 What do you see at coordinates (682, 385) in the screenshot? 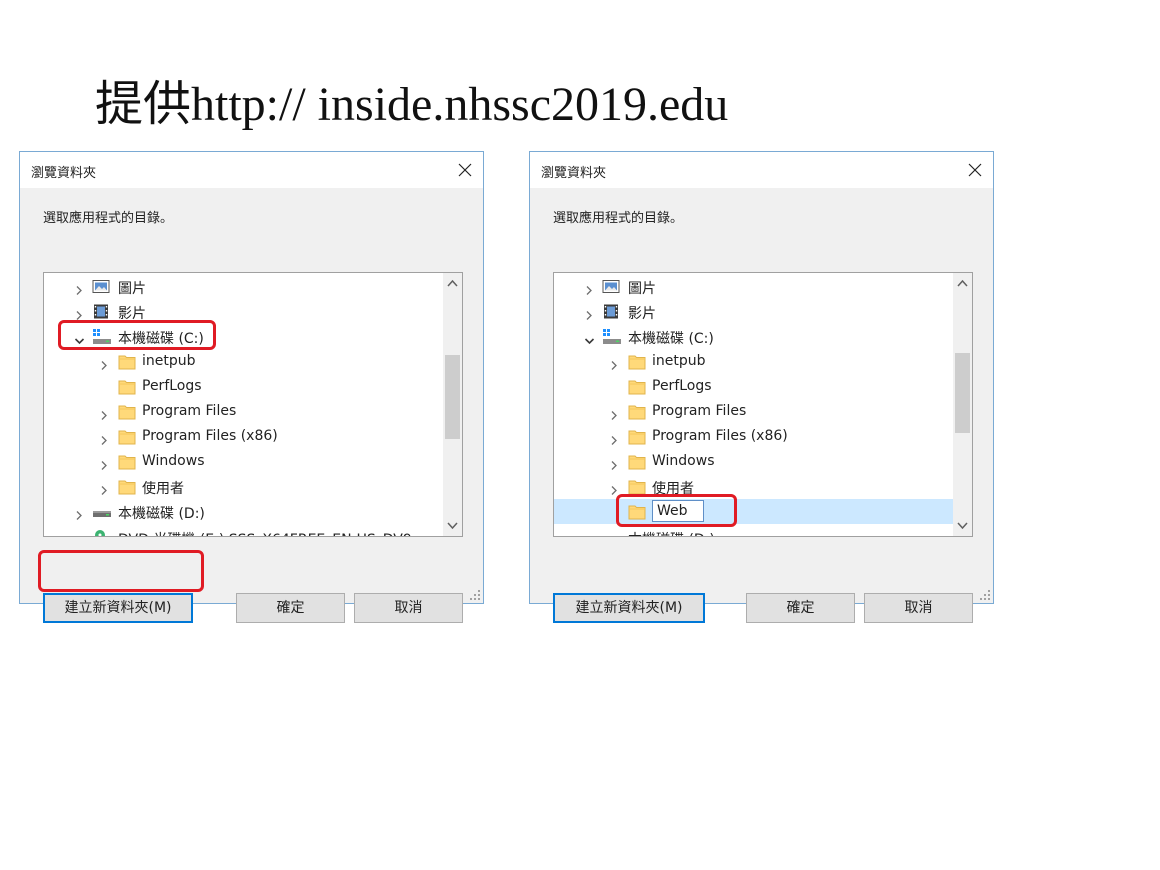
I see `tree-item-label: PerfLogs` at bounding box center [682, 385].